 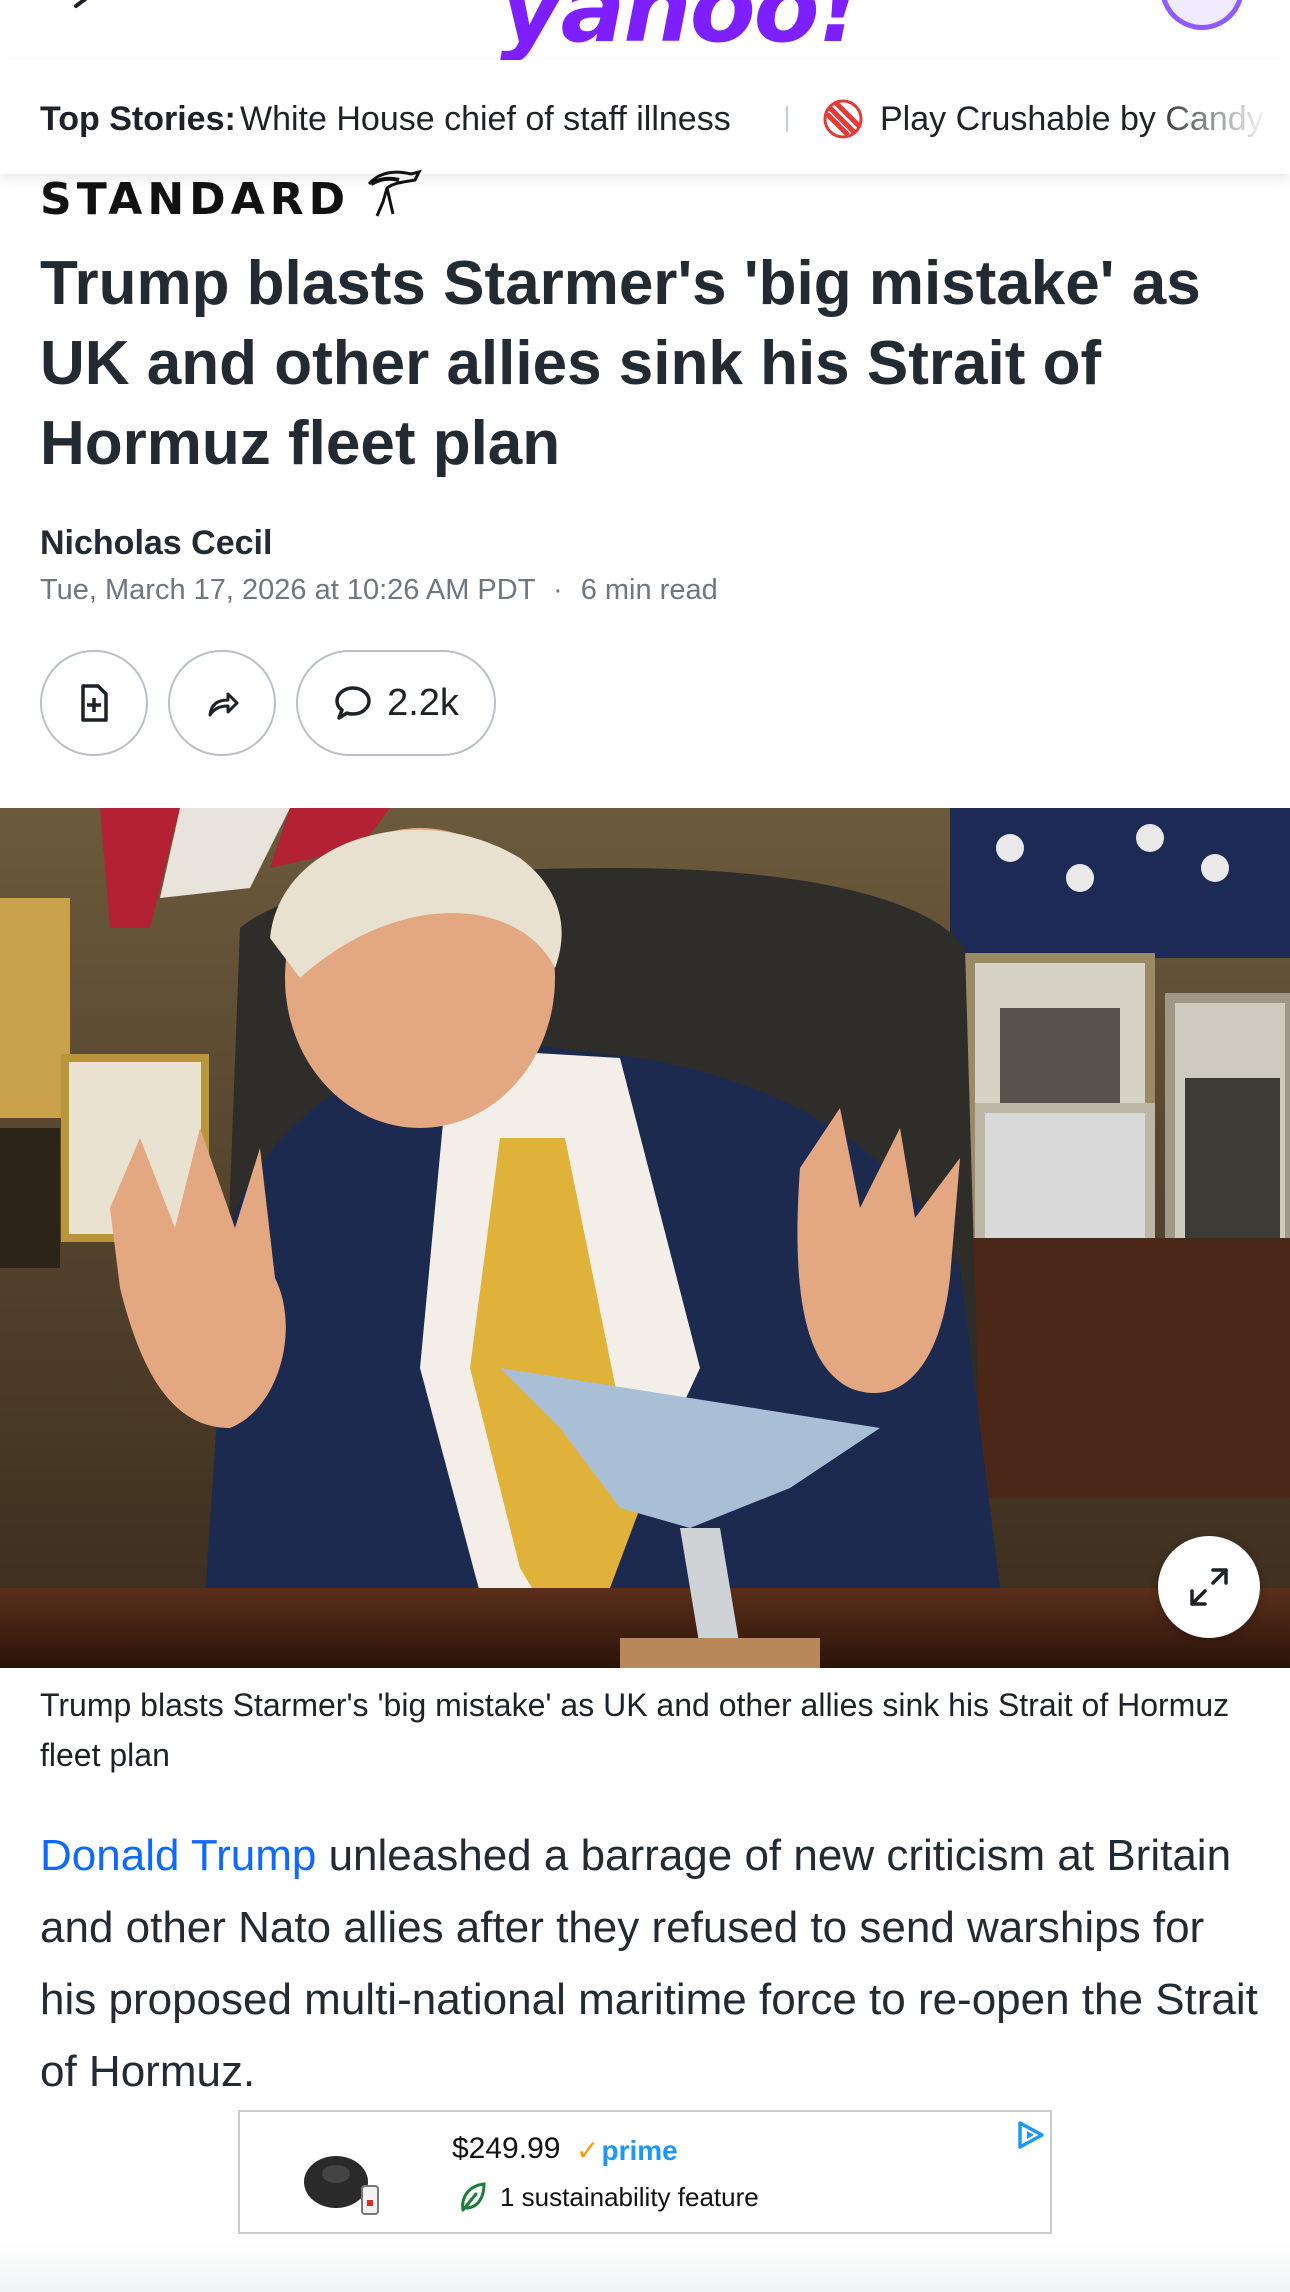 What do you see at coordinates (645, 2172) in the screenshot?
I see `ad-banner: $249.99 ✓prime 1 sustainability feature` at bounding box center [645, 2172].